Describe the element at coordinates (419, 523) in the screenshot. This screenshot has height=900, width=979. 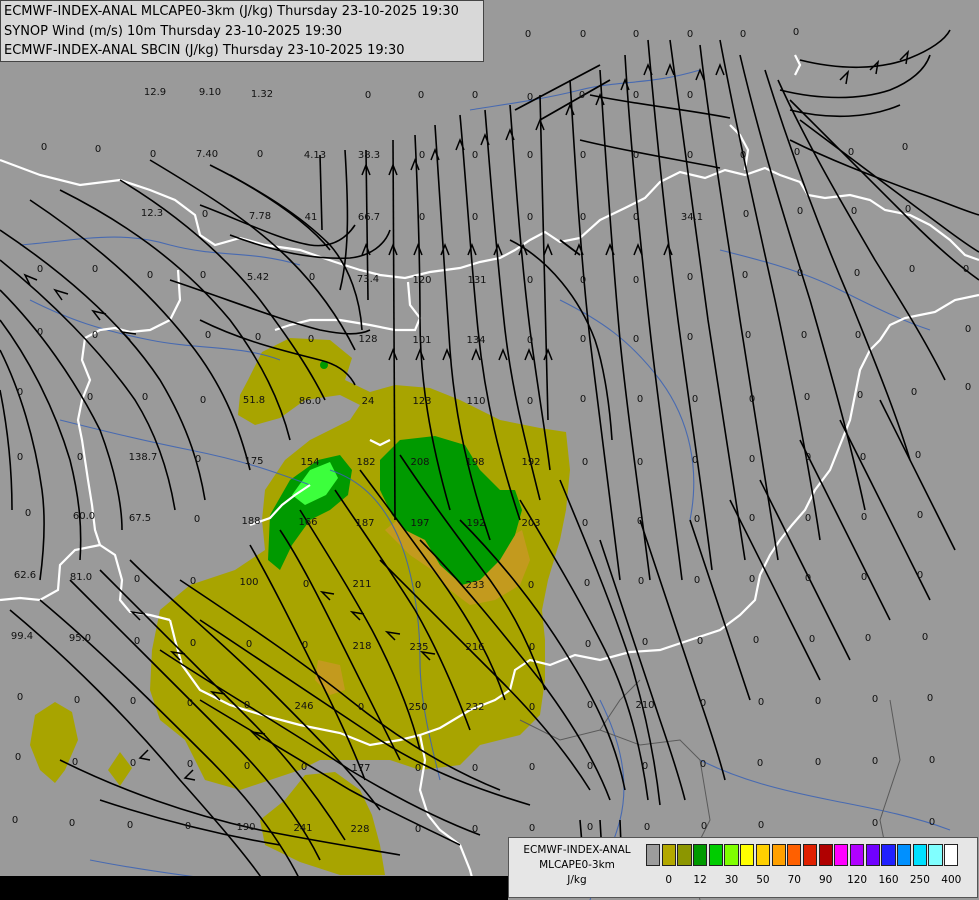
I see `grid-value: 197` at that location.